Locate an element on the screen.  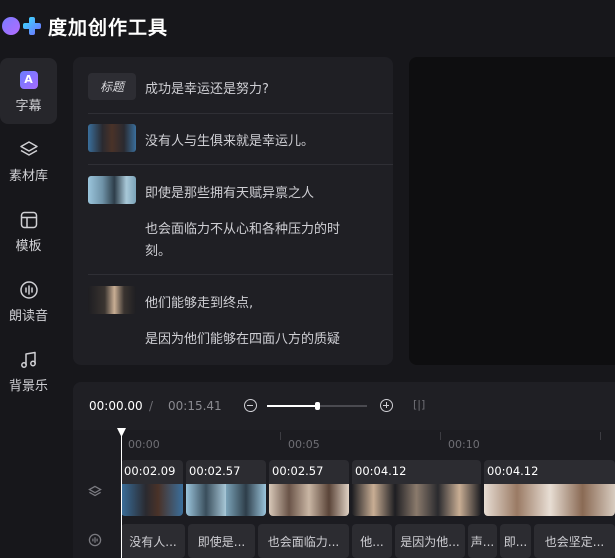
title-tag: 标题 is located at coordinates (112, 86).